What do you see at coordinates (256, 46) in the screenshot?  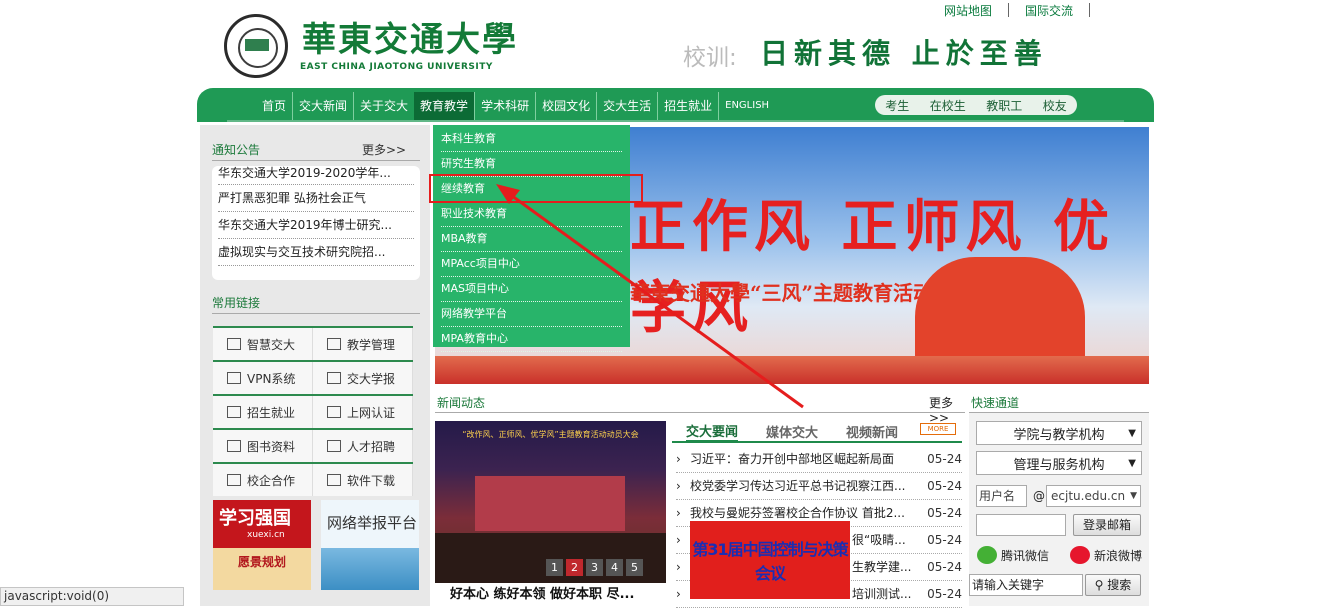 I see `university-seal-logo` at bounding box center [256, 46].